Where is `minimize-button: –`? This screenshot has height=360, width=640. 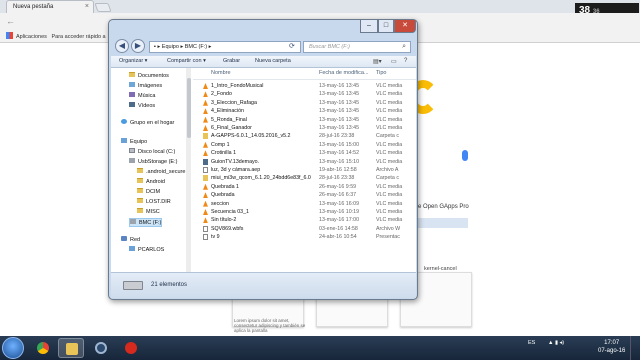 minimize-button: – is located at coordinates (369, 26).